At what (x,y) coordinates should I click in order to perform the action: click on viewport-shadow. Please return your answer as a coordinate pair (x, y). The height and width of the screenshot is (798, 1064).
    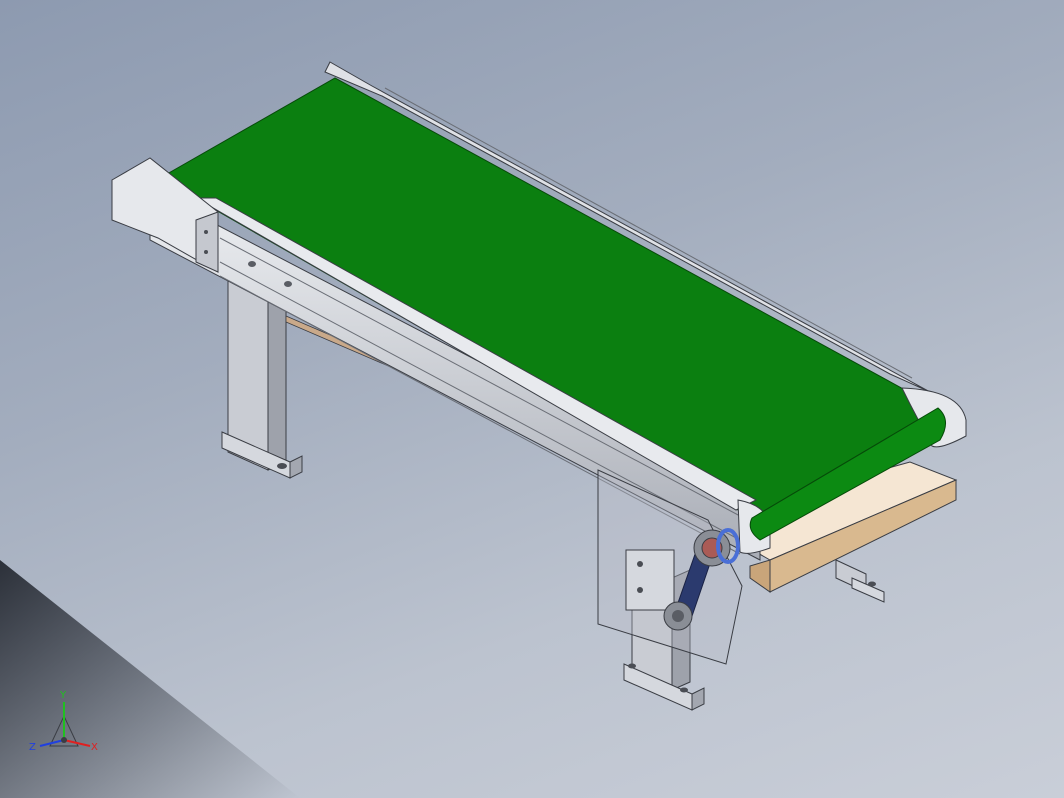
    Looking at the image, I should click on (150, 679).